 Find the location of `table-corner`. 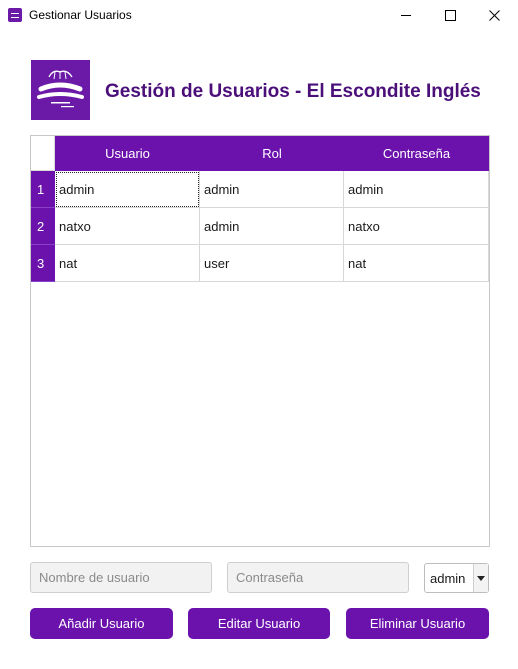

table-corner is located at coordinates (43, 153).